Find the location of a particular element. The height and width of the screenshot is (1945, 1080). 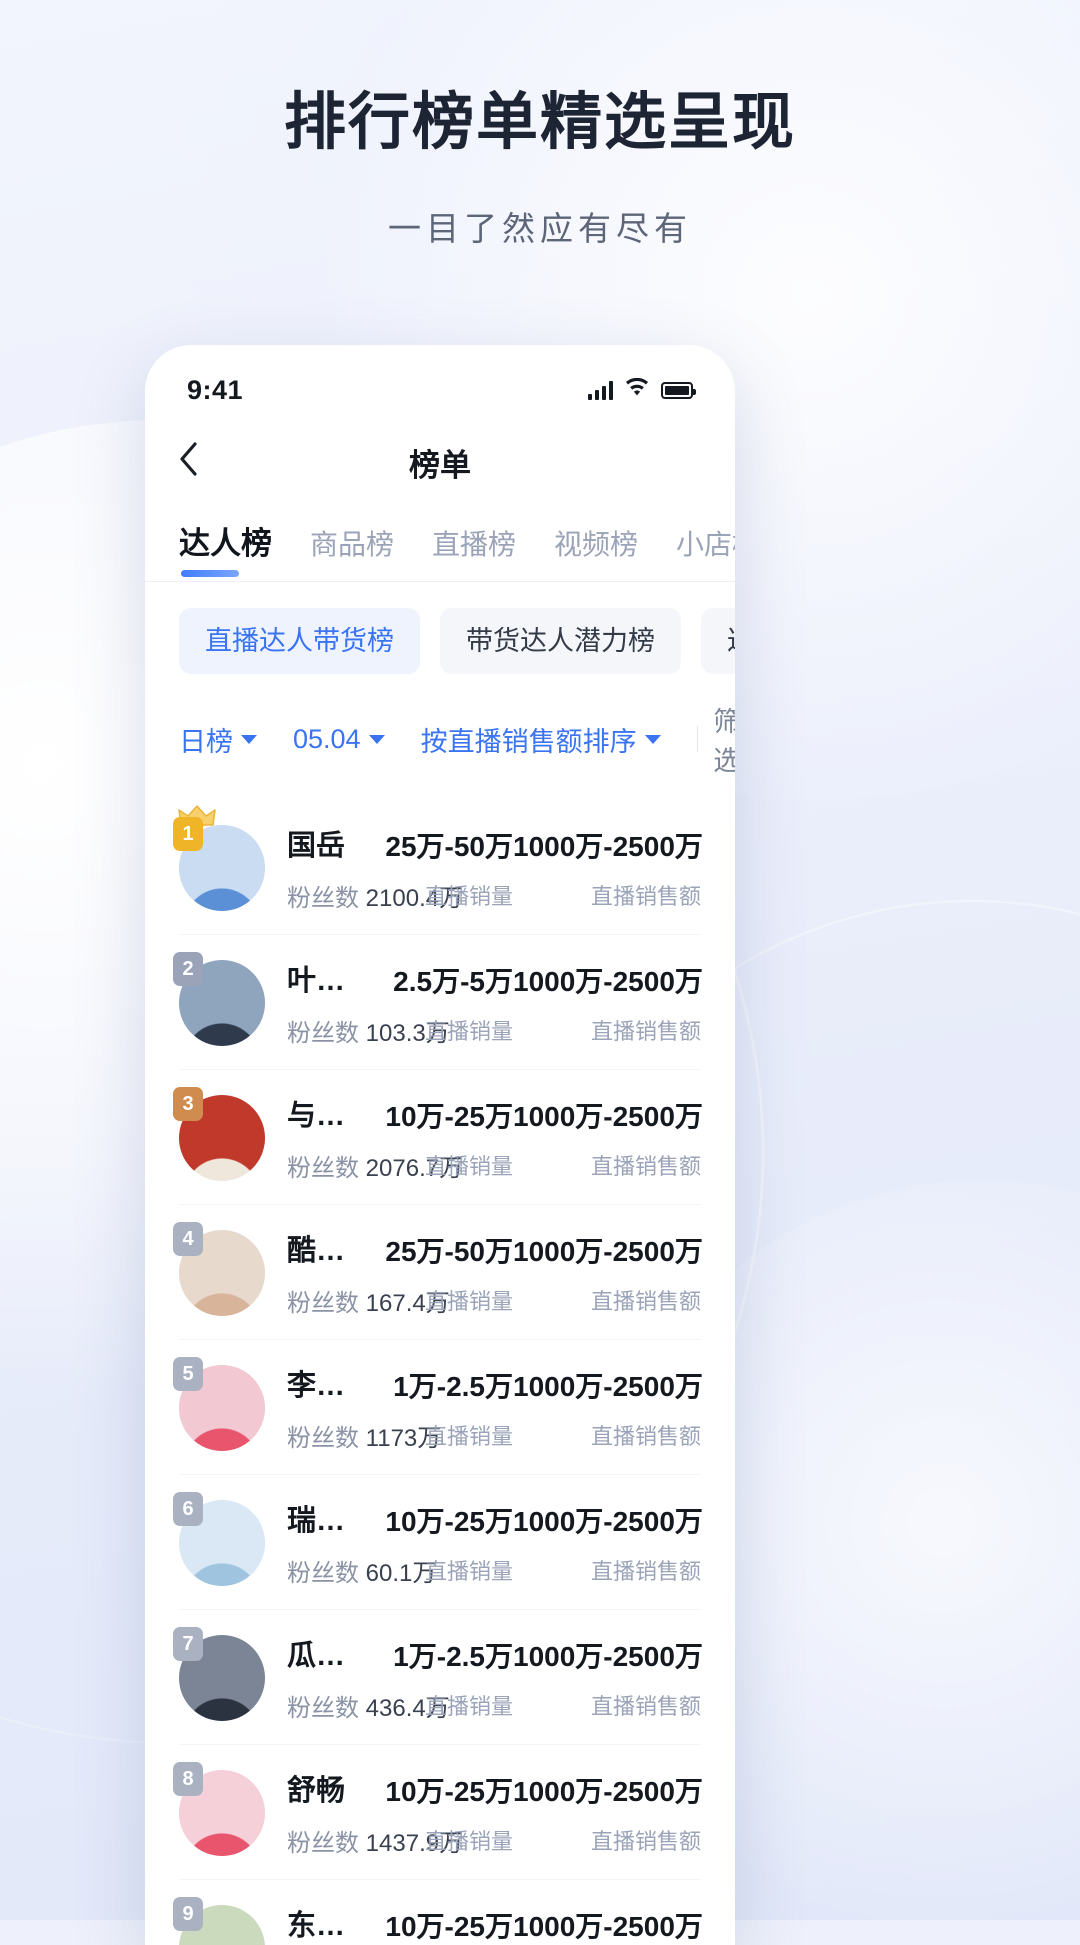

tab-bar: 达人榜 商品榜 直播榜 视频榜 小店榜 品牌榜 is located at coordinates (440, 543).